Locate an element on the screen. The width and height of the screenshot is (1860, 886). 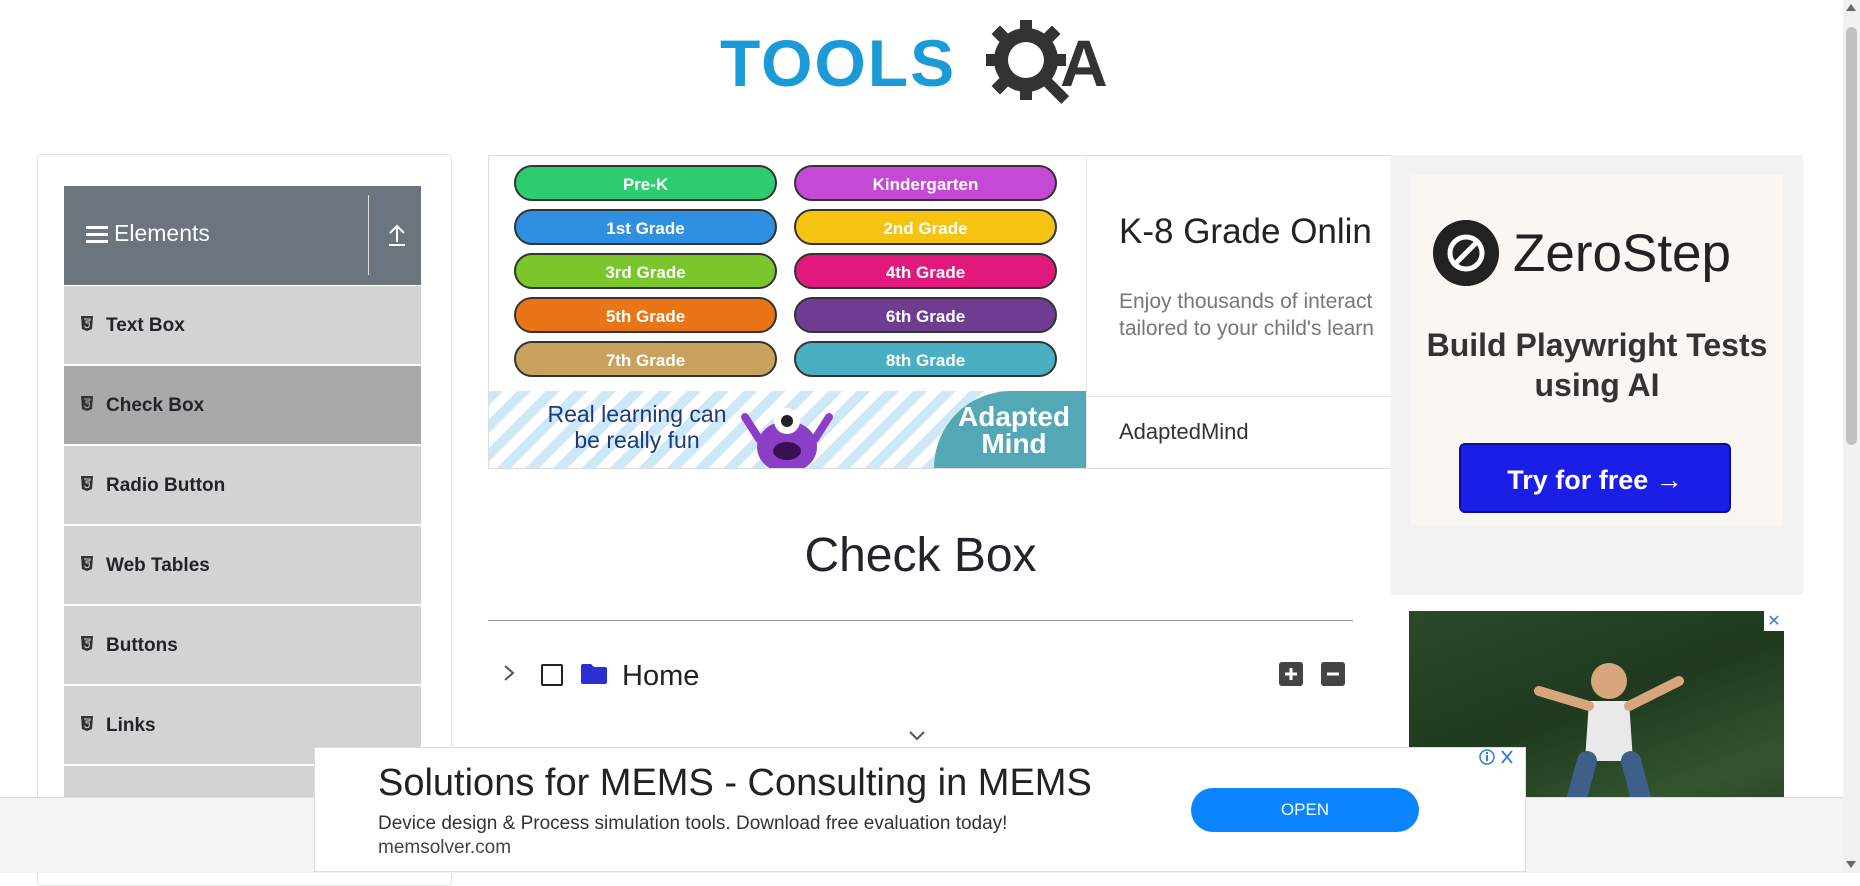
sidebar-item-web-tables: Web Tables is located at coordinates (242, 566).